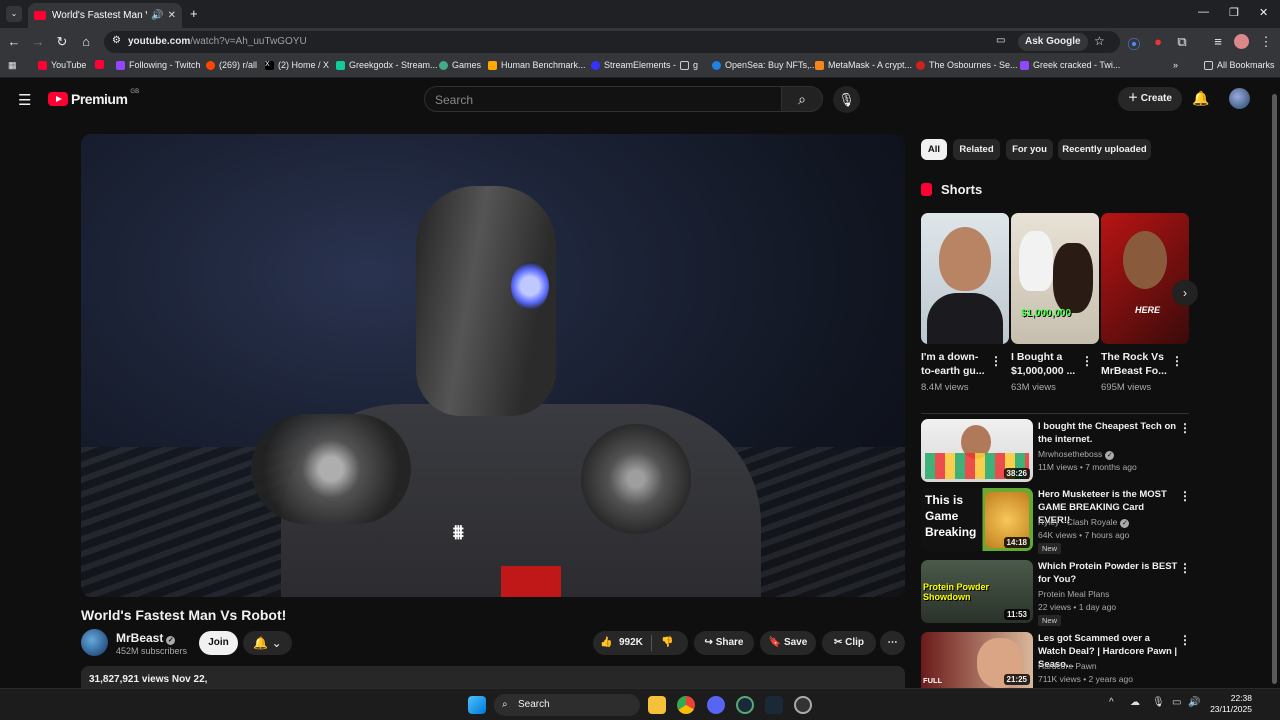  Describe the element at coordinates (1200, 98) in the screenshot. I see `notifications-bell-icon: 🔔` at that location.